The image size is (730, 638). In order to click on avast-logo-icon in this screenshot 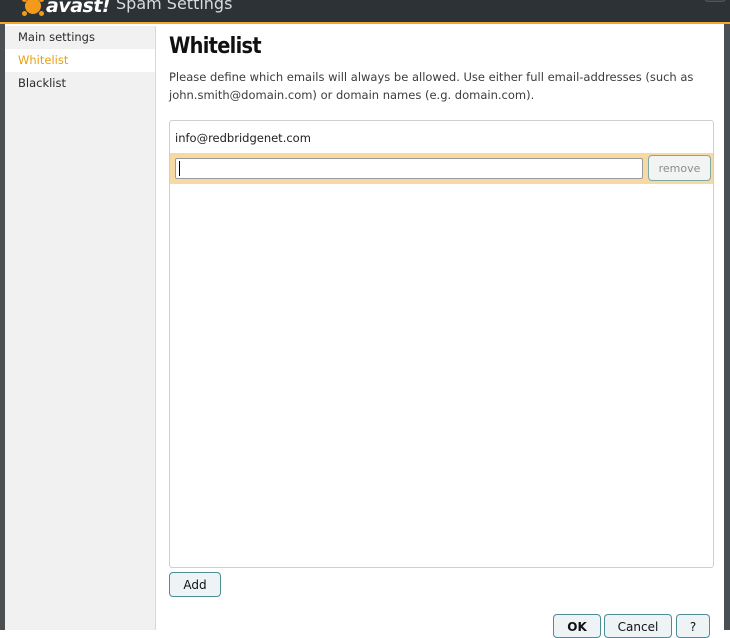, I will do `click(33, 8)`.